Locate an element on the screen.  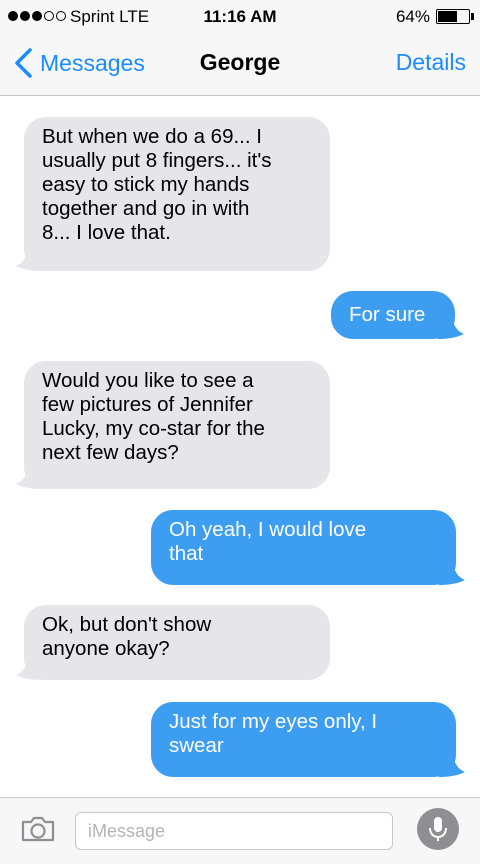
message-input is located at coordinates (234, 831).